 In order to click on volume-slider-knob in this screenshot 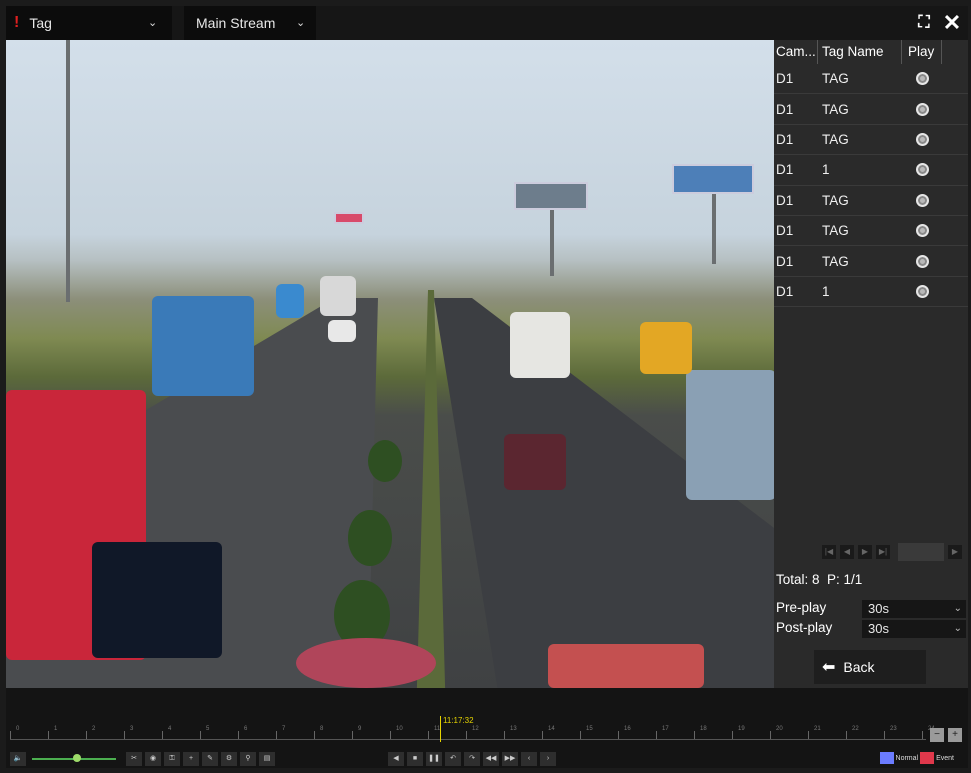, I will do `click(77, 758)`.